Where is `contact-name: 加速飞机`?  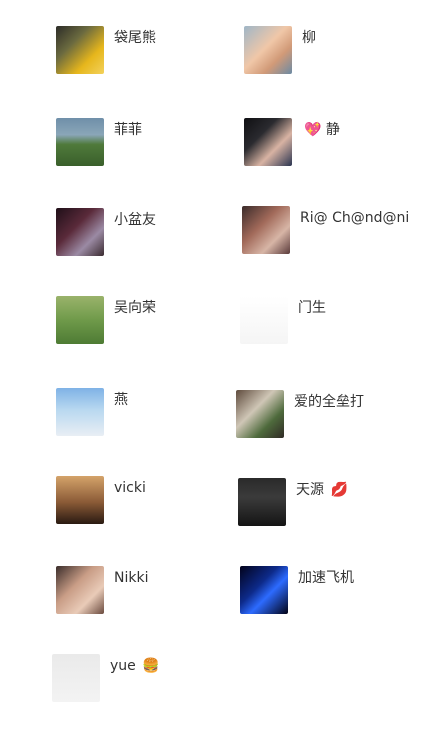
contact-name: 加速飞机 is located at coordinates (326, 578).